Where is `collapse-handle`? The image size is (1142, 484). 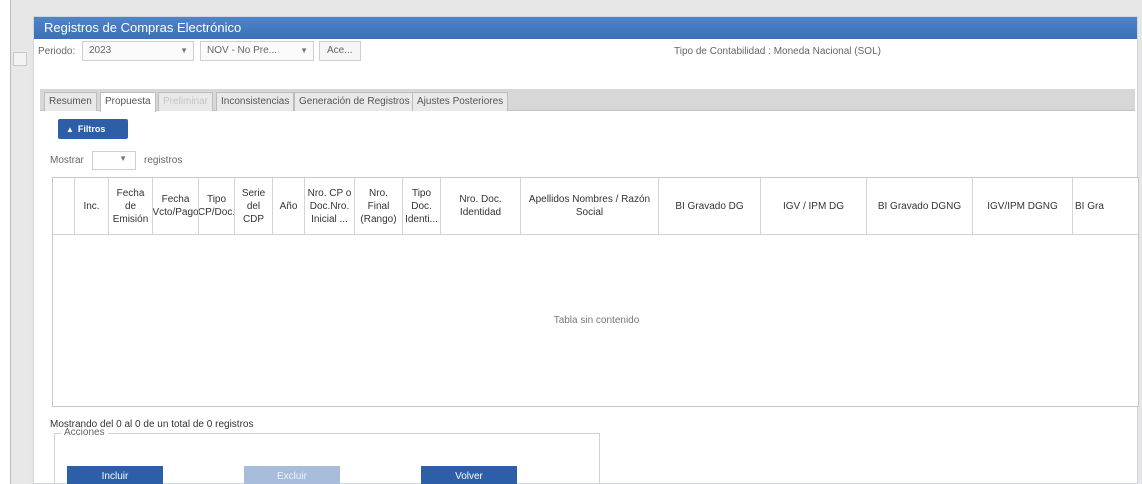
collapse-handle is located at coordinates (20, 59).